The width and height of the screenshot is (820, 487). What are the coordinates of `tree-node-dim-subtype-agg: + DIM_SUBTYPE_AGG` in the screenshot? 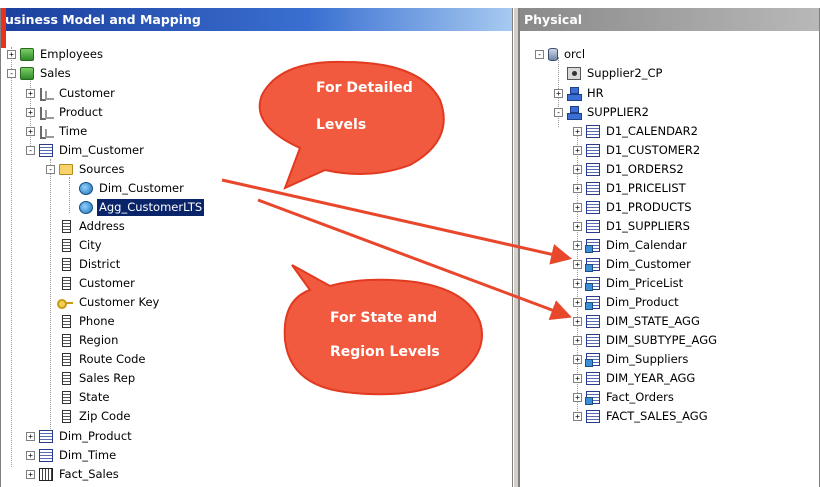 It's located at (646, 340).